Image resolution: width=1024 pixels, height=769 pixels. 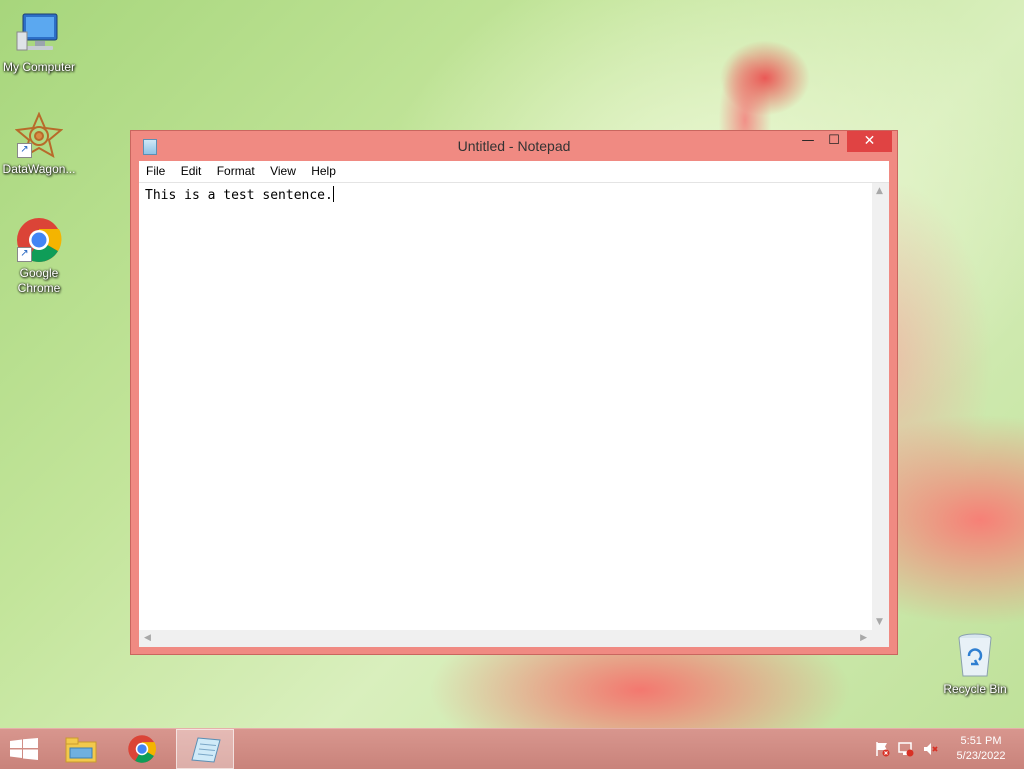 What do you see at coordinates (39, 135) in the screenshot?
I see `datawagon-icon: ↗` at bounding box center [39, 135].